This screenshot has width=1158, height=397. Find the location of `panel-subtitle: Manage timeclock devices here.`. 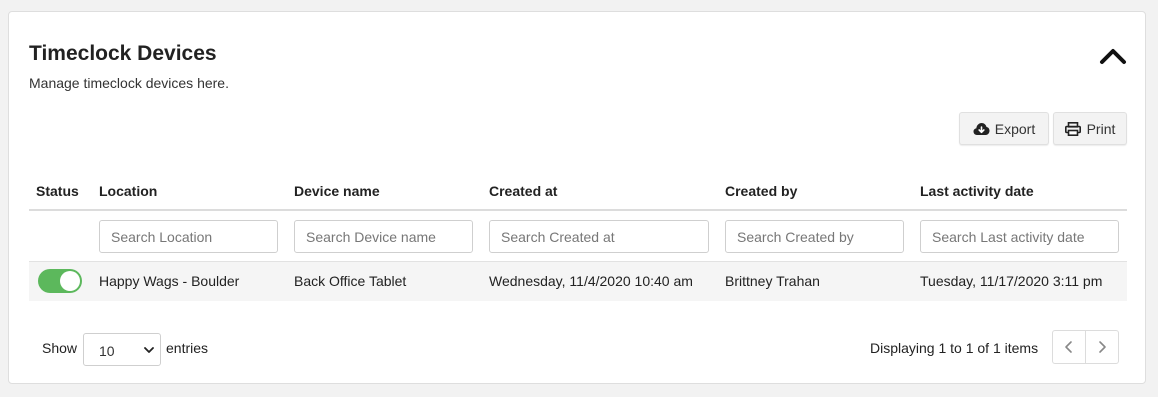

panel-subtitle: Manage timeclock devices here. is located at coordinates (129, 83).